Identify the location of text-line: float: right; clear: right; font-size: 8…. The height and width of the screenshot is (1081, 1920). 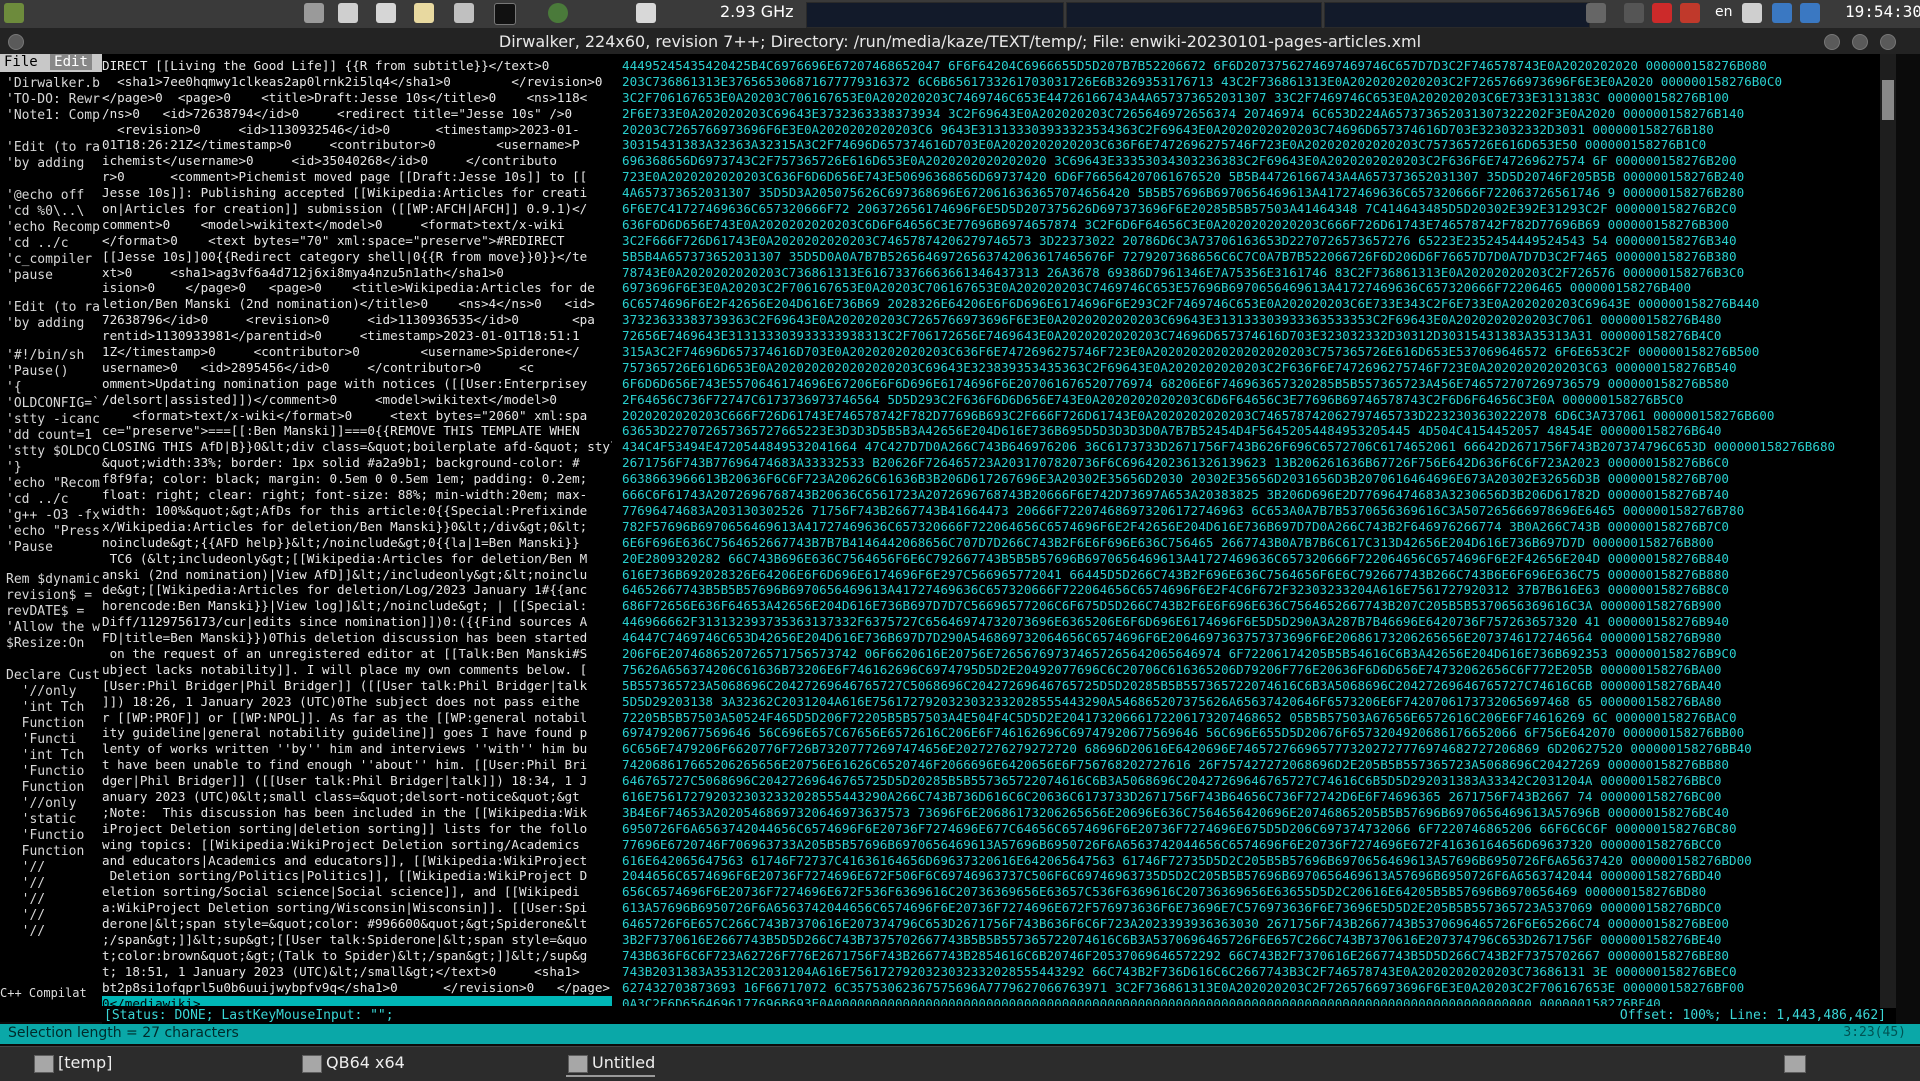
(357, 495).